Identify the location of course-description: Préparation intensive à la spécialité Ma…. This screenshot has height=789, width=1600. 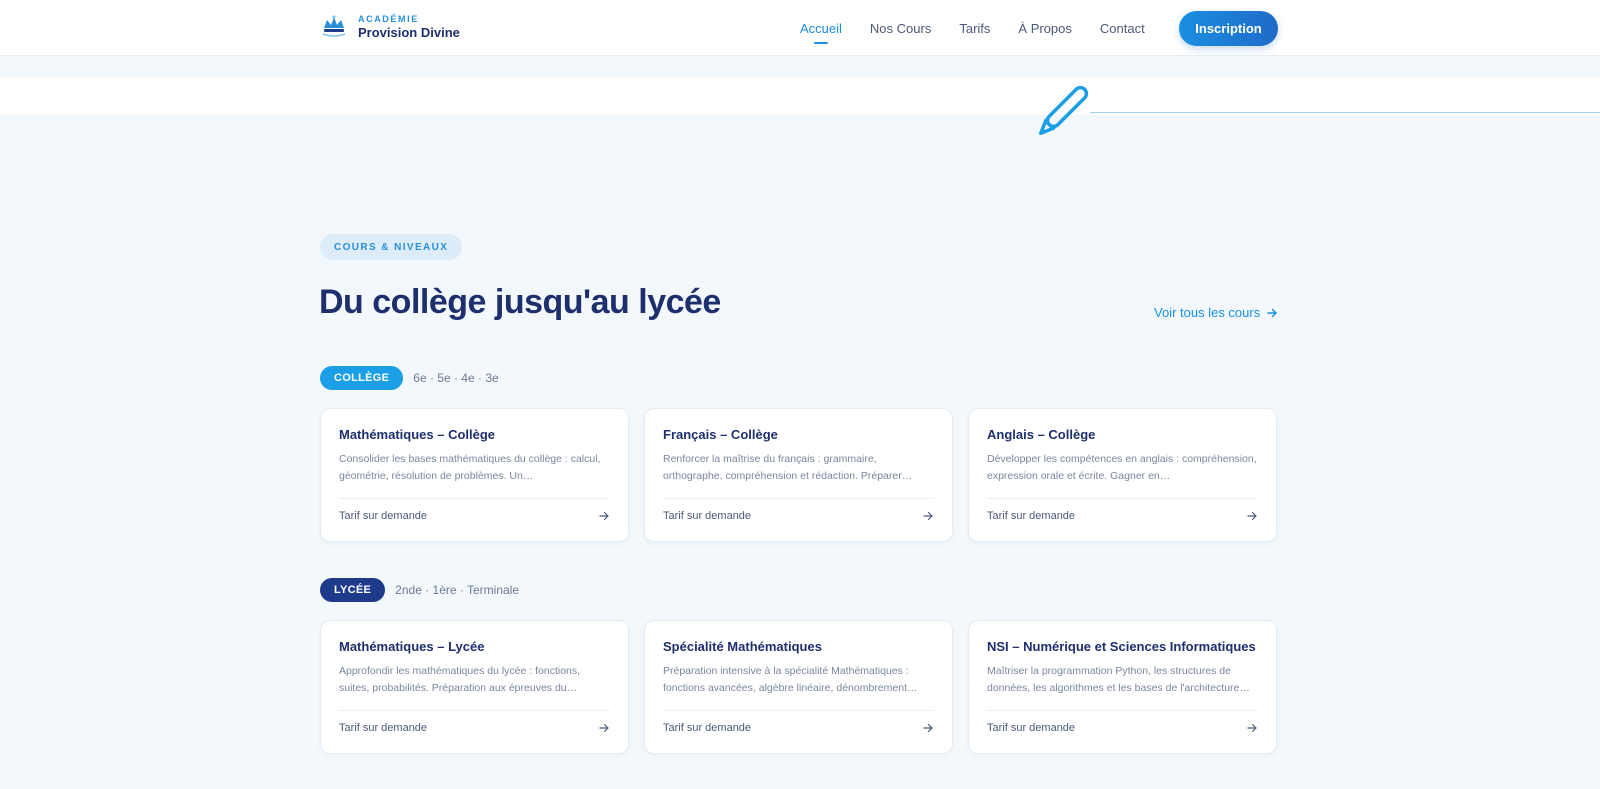
(790, 679).